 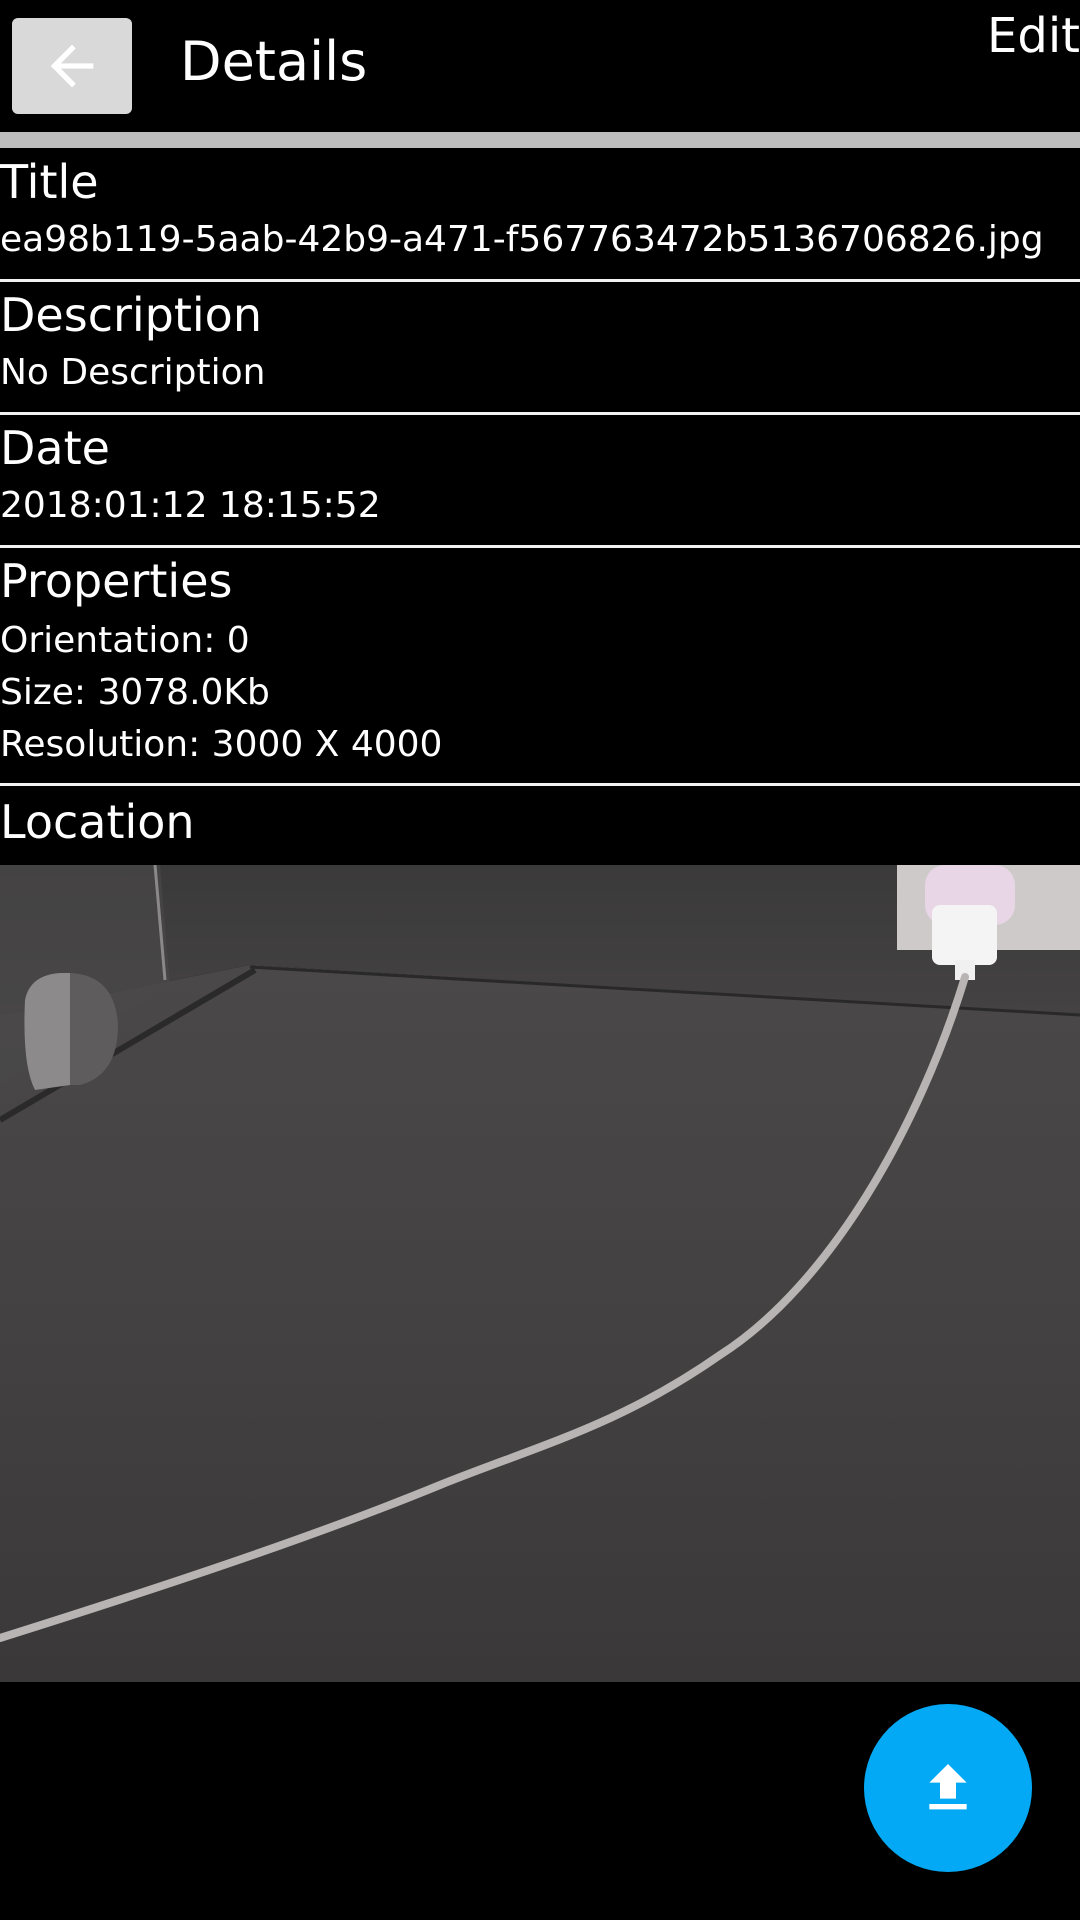 What do you see at coordinates (125, 640) in the screenshot?
I see `orientation-value: Orientation: 0` at bounding box center [125, 640].